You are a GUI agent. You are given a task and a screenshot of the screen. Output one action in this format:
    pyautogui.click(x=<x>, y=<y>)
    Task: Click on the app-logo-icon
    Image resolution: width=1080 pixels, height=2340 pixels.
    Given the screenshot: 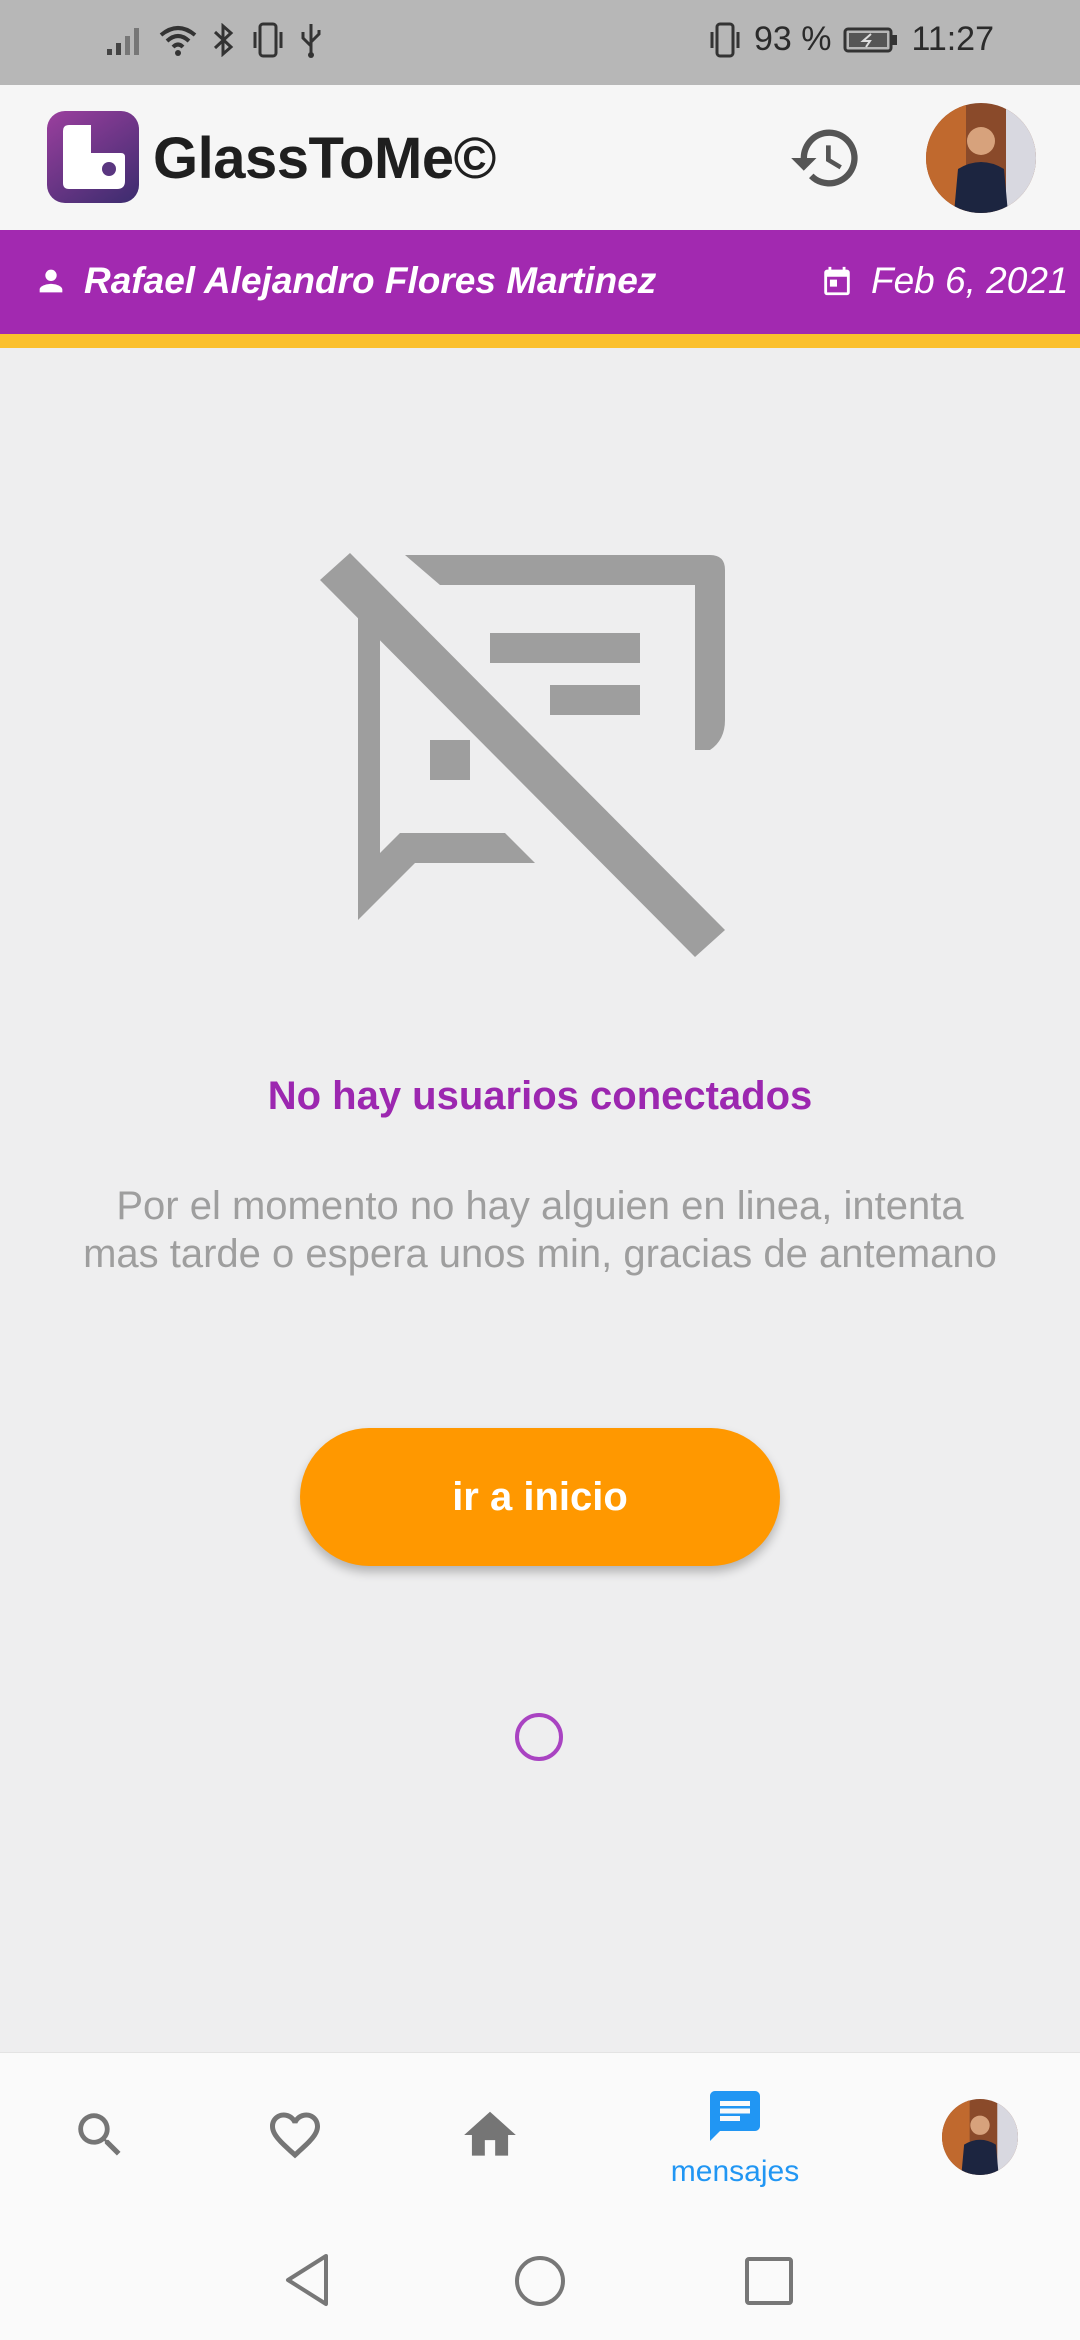 What is the action you would take?
    pyautogui.click(x=93, y=157)
    